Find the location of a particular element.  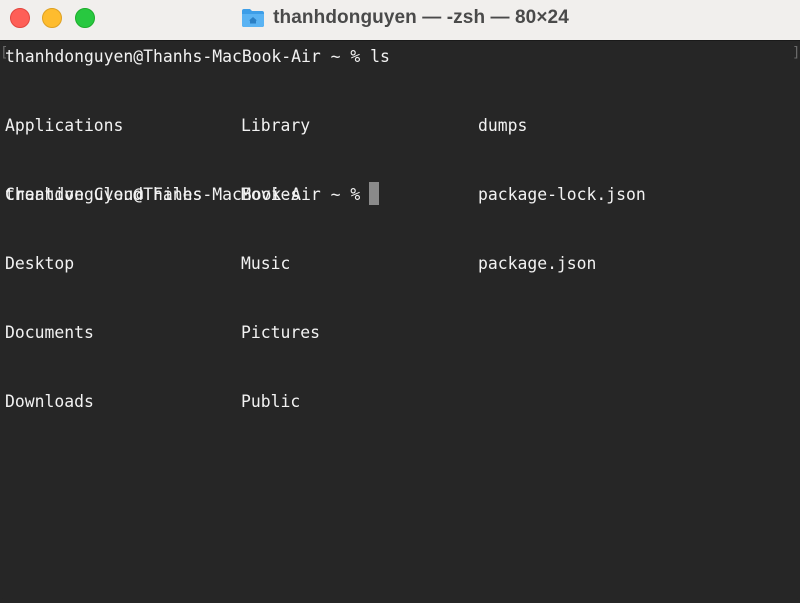

ls-entry: Music is located at coordinates (266, 263).